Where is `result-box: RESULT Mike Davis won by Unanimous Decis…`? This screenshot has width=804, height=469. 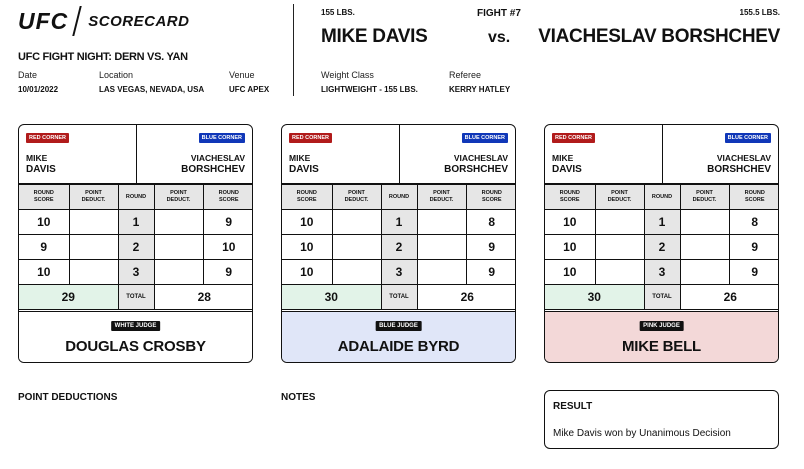
result-box: RESULT Mike Davis won by Unanimous Decis… is located at coordinates (661, 419).